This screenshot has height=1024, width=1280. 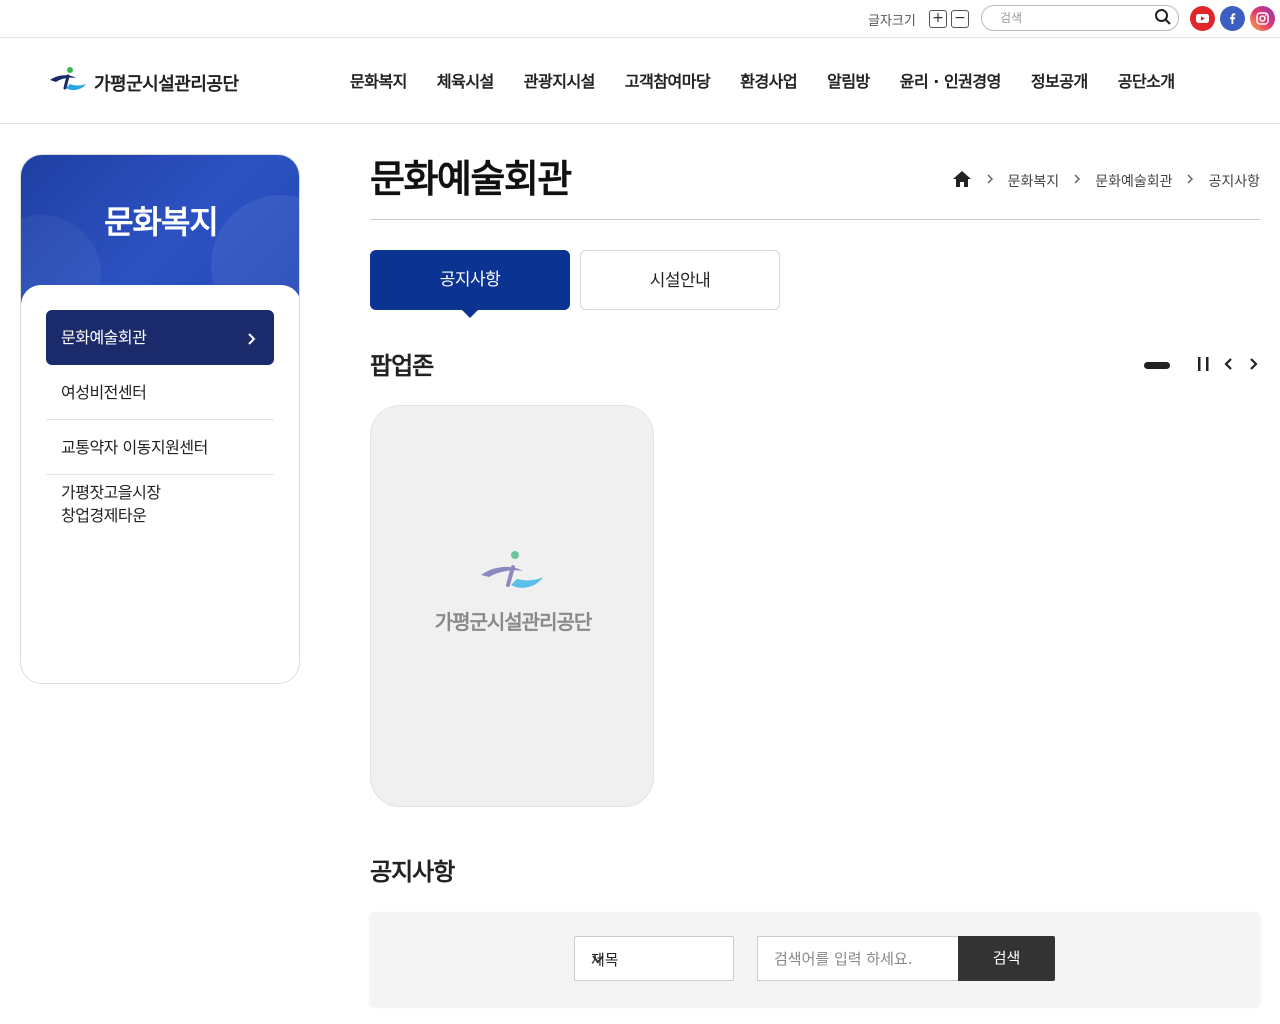 What do you see at coordinates (471, 179) in the screenshot?
I see `page-title: 문화예술회관` at bounding box center [471, 179].